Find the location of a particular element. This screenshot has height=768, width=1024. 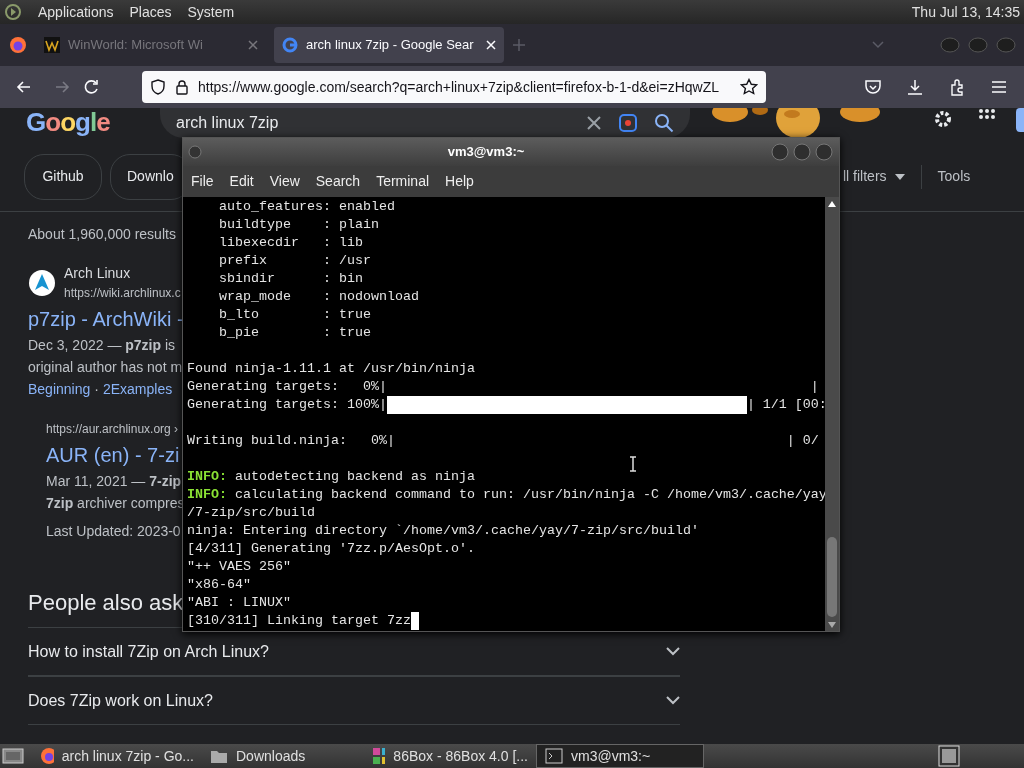

site-logo-icon is located at coordinates (42, 282).